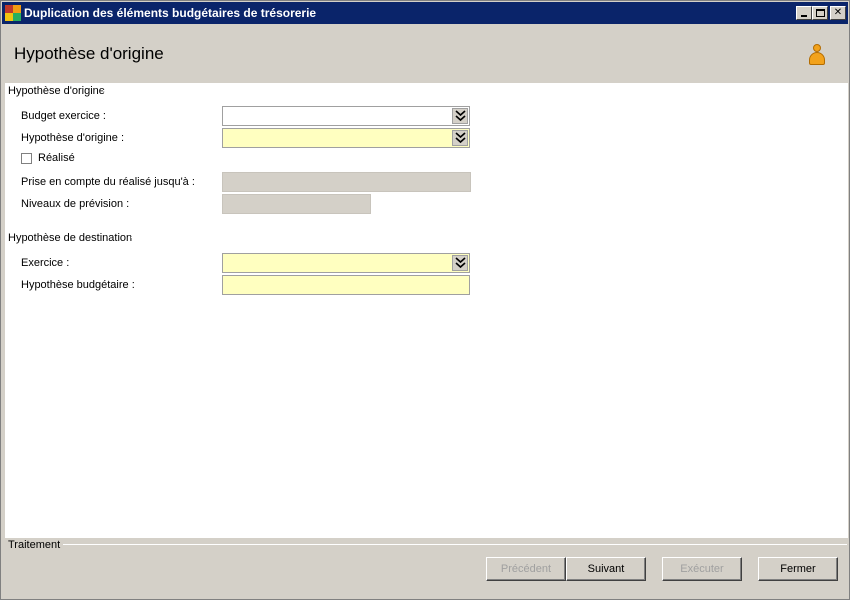  I want to click on minimize-icon, so click(804, 16).